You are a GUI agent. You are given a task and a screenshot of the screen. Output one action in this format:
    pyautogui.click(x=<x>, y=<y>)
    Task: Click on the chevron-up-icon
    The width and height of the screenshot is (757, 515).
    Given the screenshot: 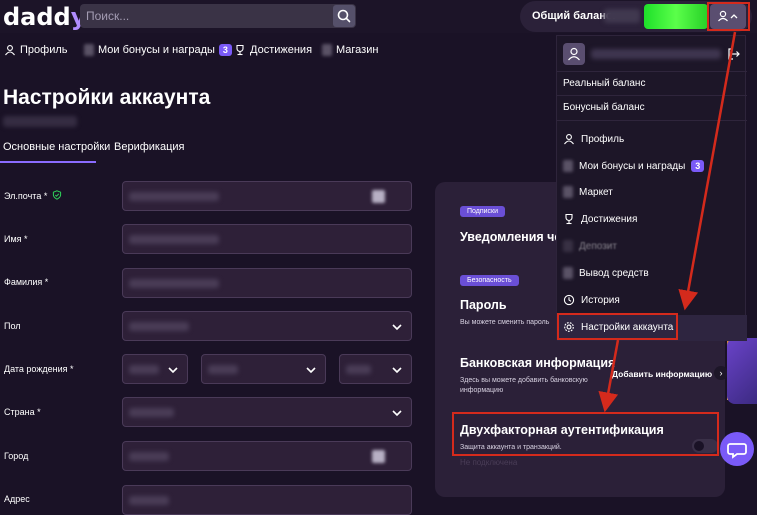 What is the action you would take?
    pyautogui.click(x=734, y=16)
    